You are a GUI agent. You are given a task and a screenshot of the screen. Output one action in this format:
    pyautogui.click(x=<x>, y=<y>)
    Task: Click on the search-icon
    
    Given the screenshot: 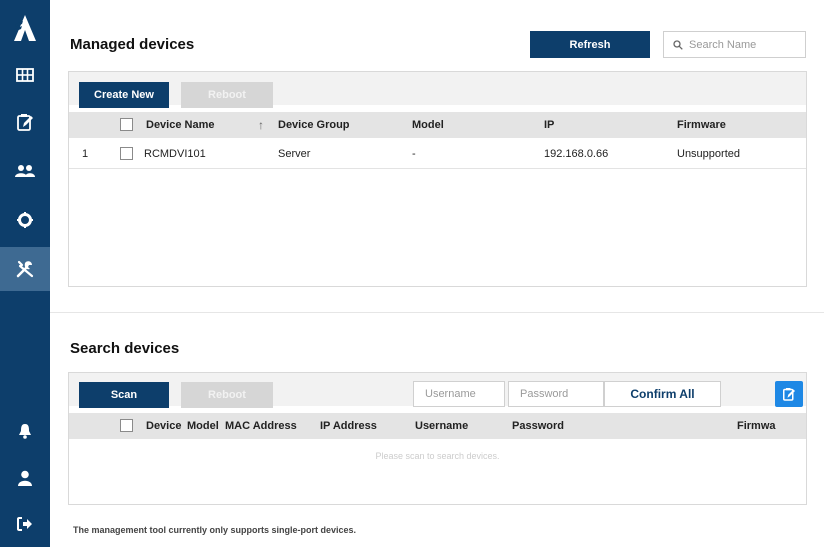 What is the action you would take?
    pyautogui.click(x=678, y=44)
    